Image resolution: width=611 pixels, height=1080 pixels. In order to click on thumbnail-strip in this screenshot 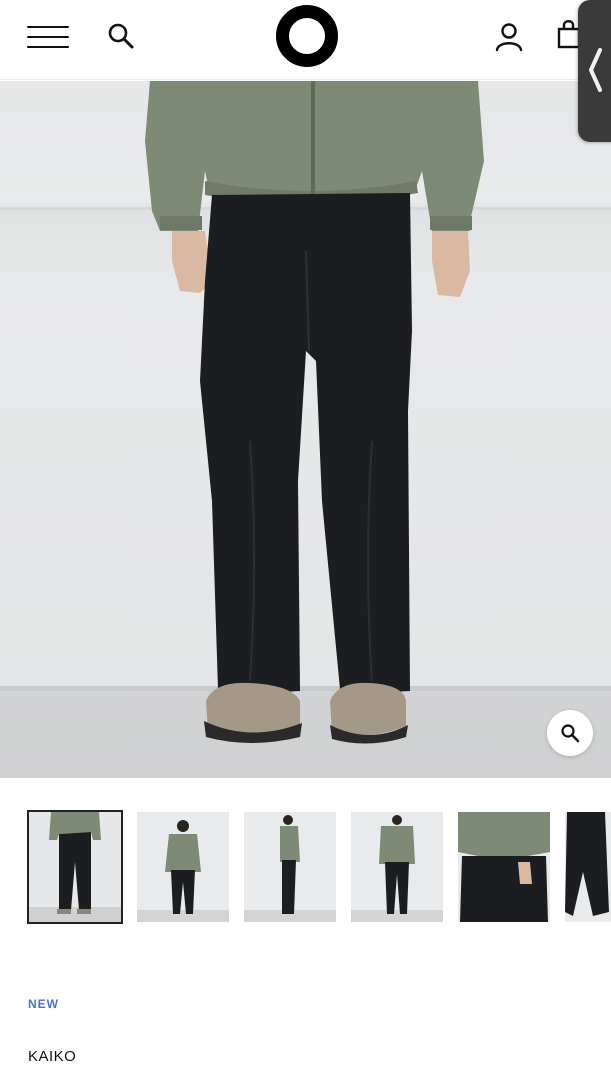, I will do `click(305, 867)`.